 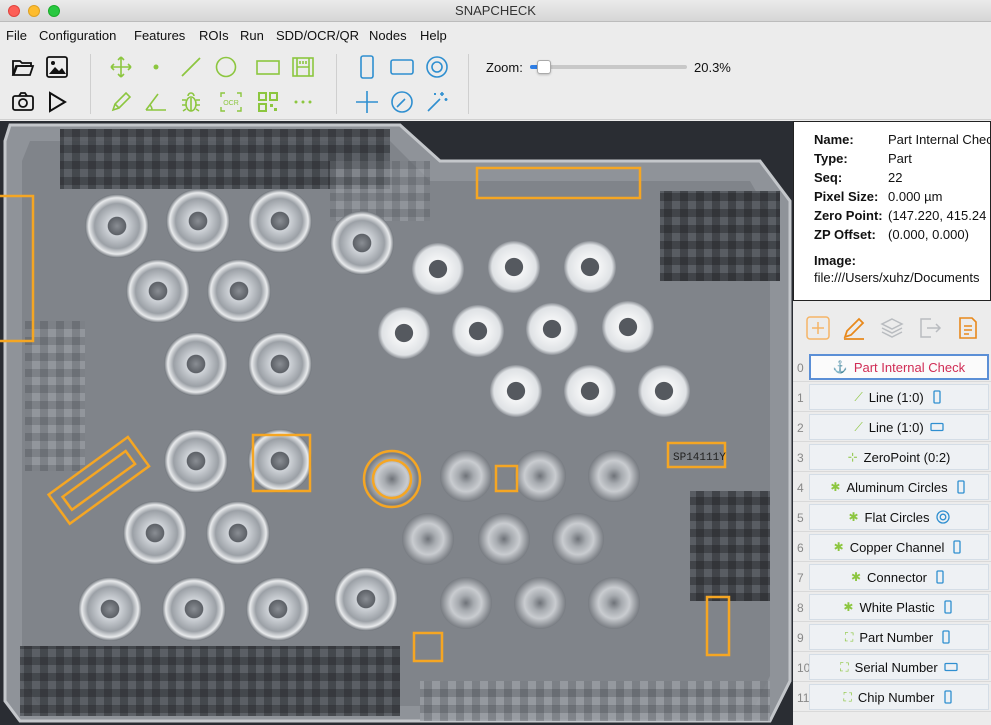 I want to click on roi-list-item: 1 ⟋ Line (1:0), so click(x=892, y=397).